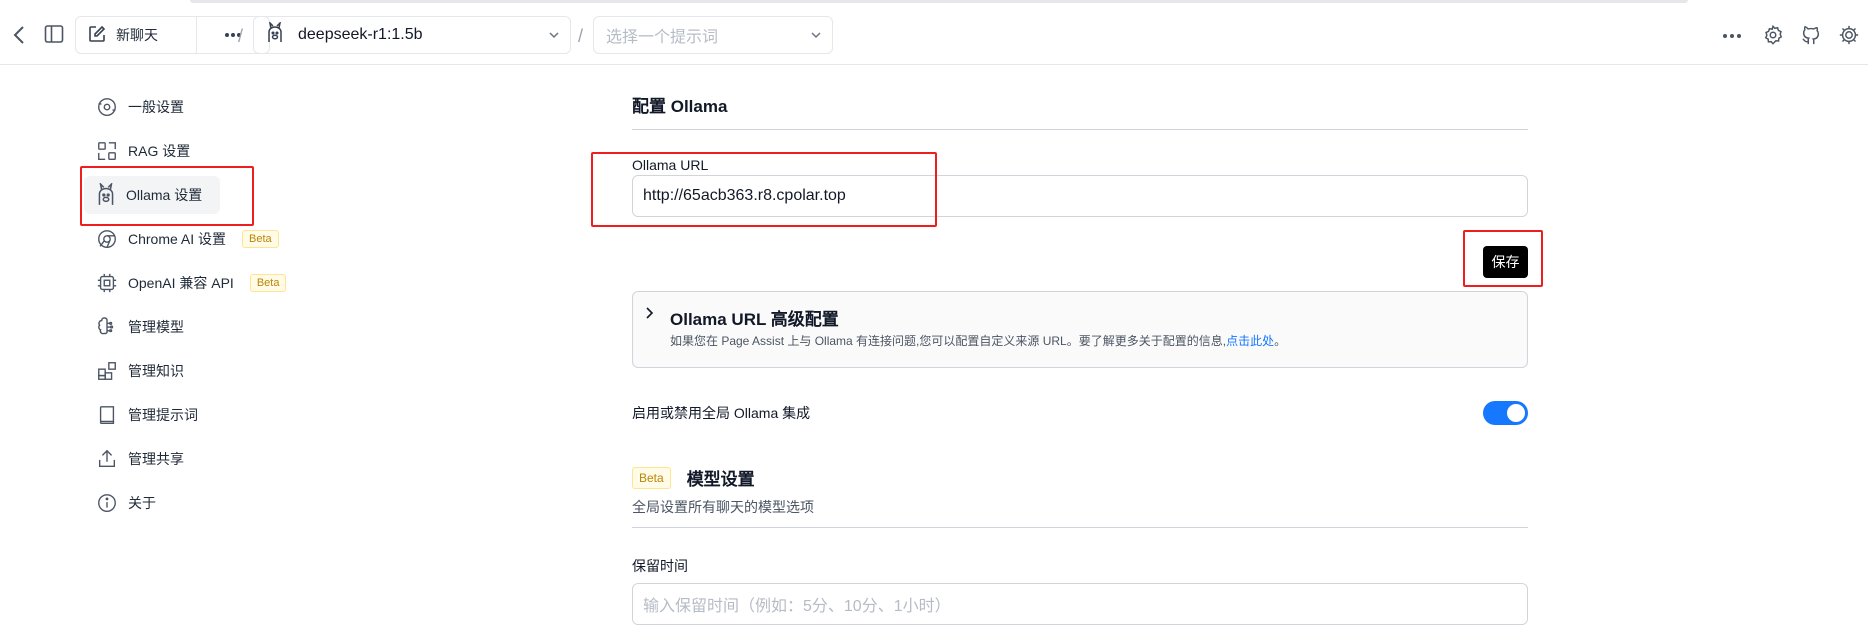 The height and width of the screenshot is (625, 1868). I want to click on sidebar-item-manage-models: 管理模型, so click(140, 327).